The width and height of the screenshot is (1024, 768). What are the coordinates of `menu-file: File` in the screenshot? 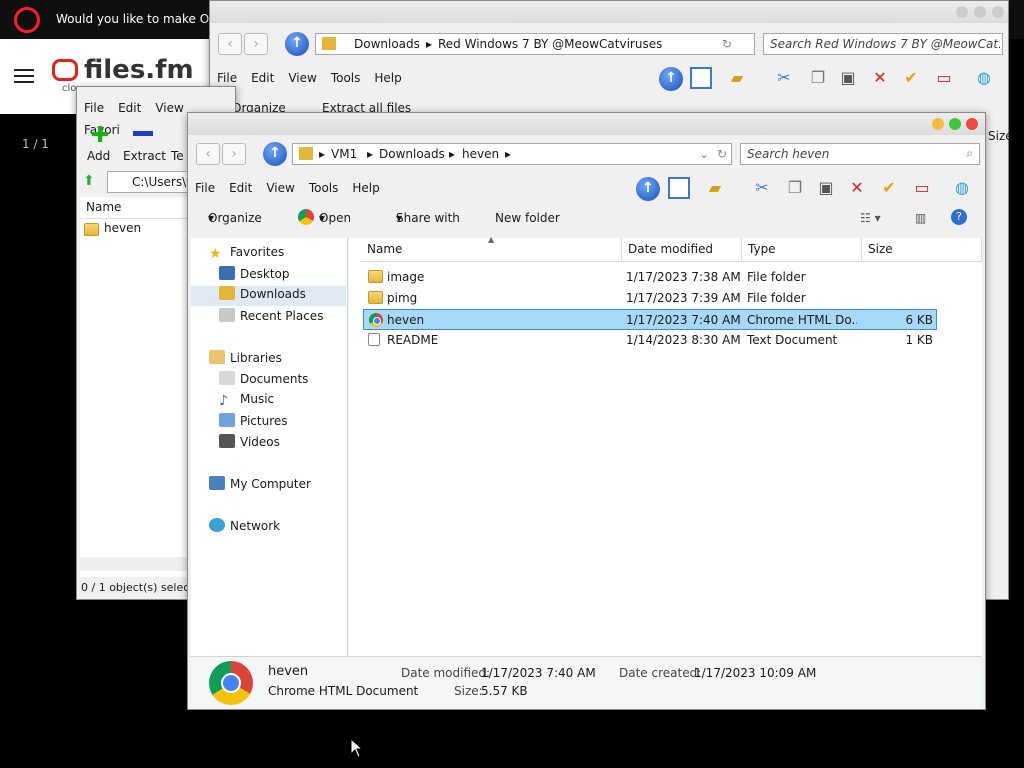 It's located at (205, 188).